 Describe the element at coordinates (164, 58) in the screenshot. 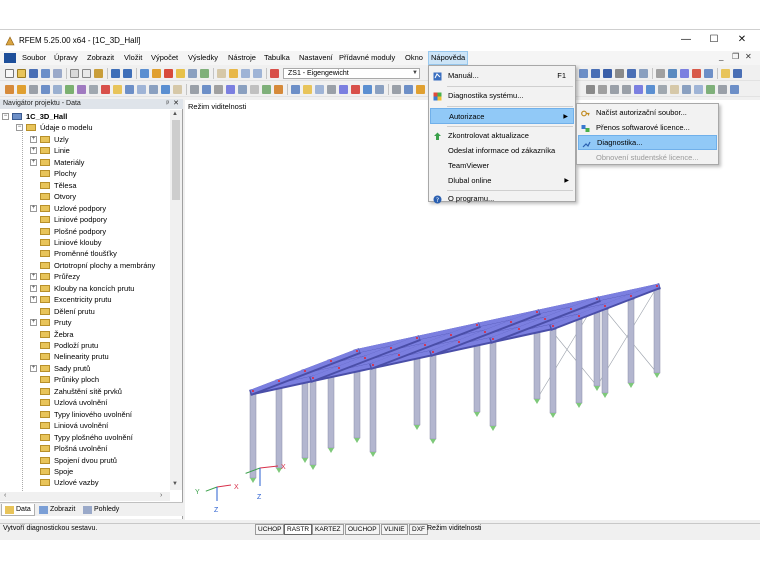

I see `menu-vypocet: Výpočet` at that location.